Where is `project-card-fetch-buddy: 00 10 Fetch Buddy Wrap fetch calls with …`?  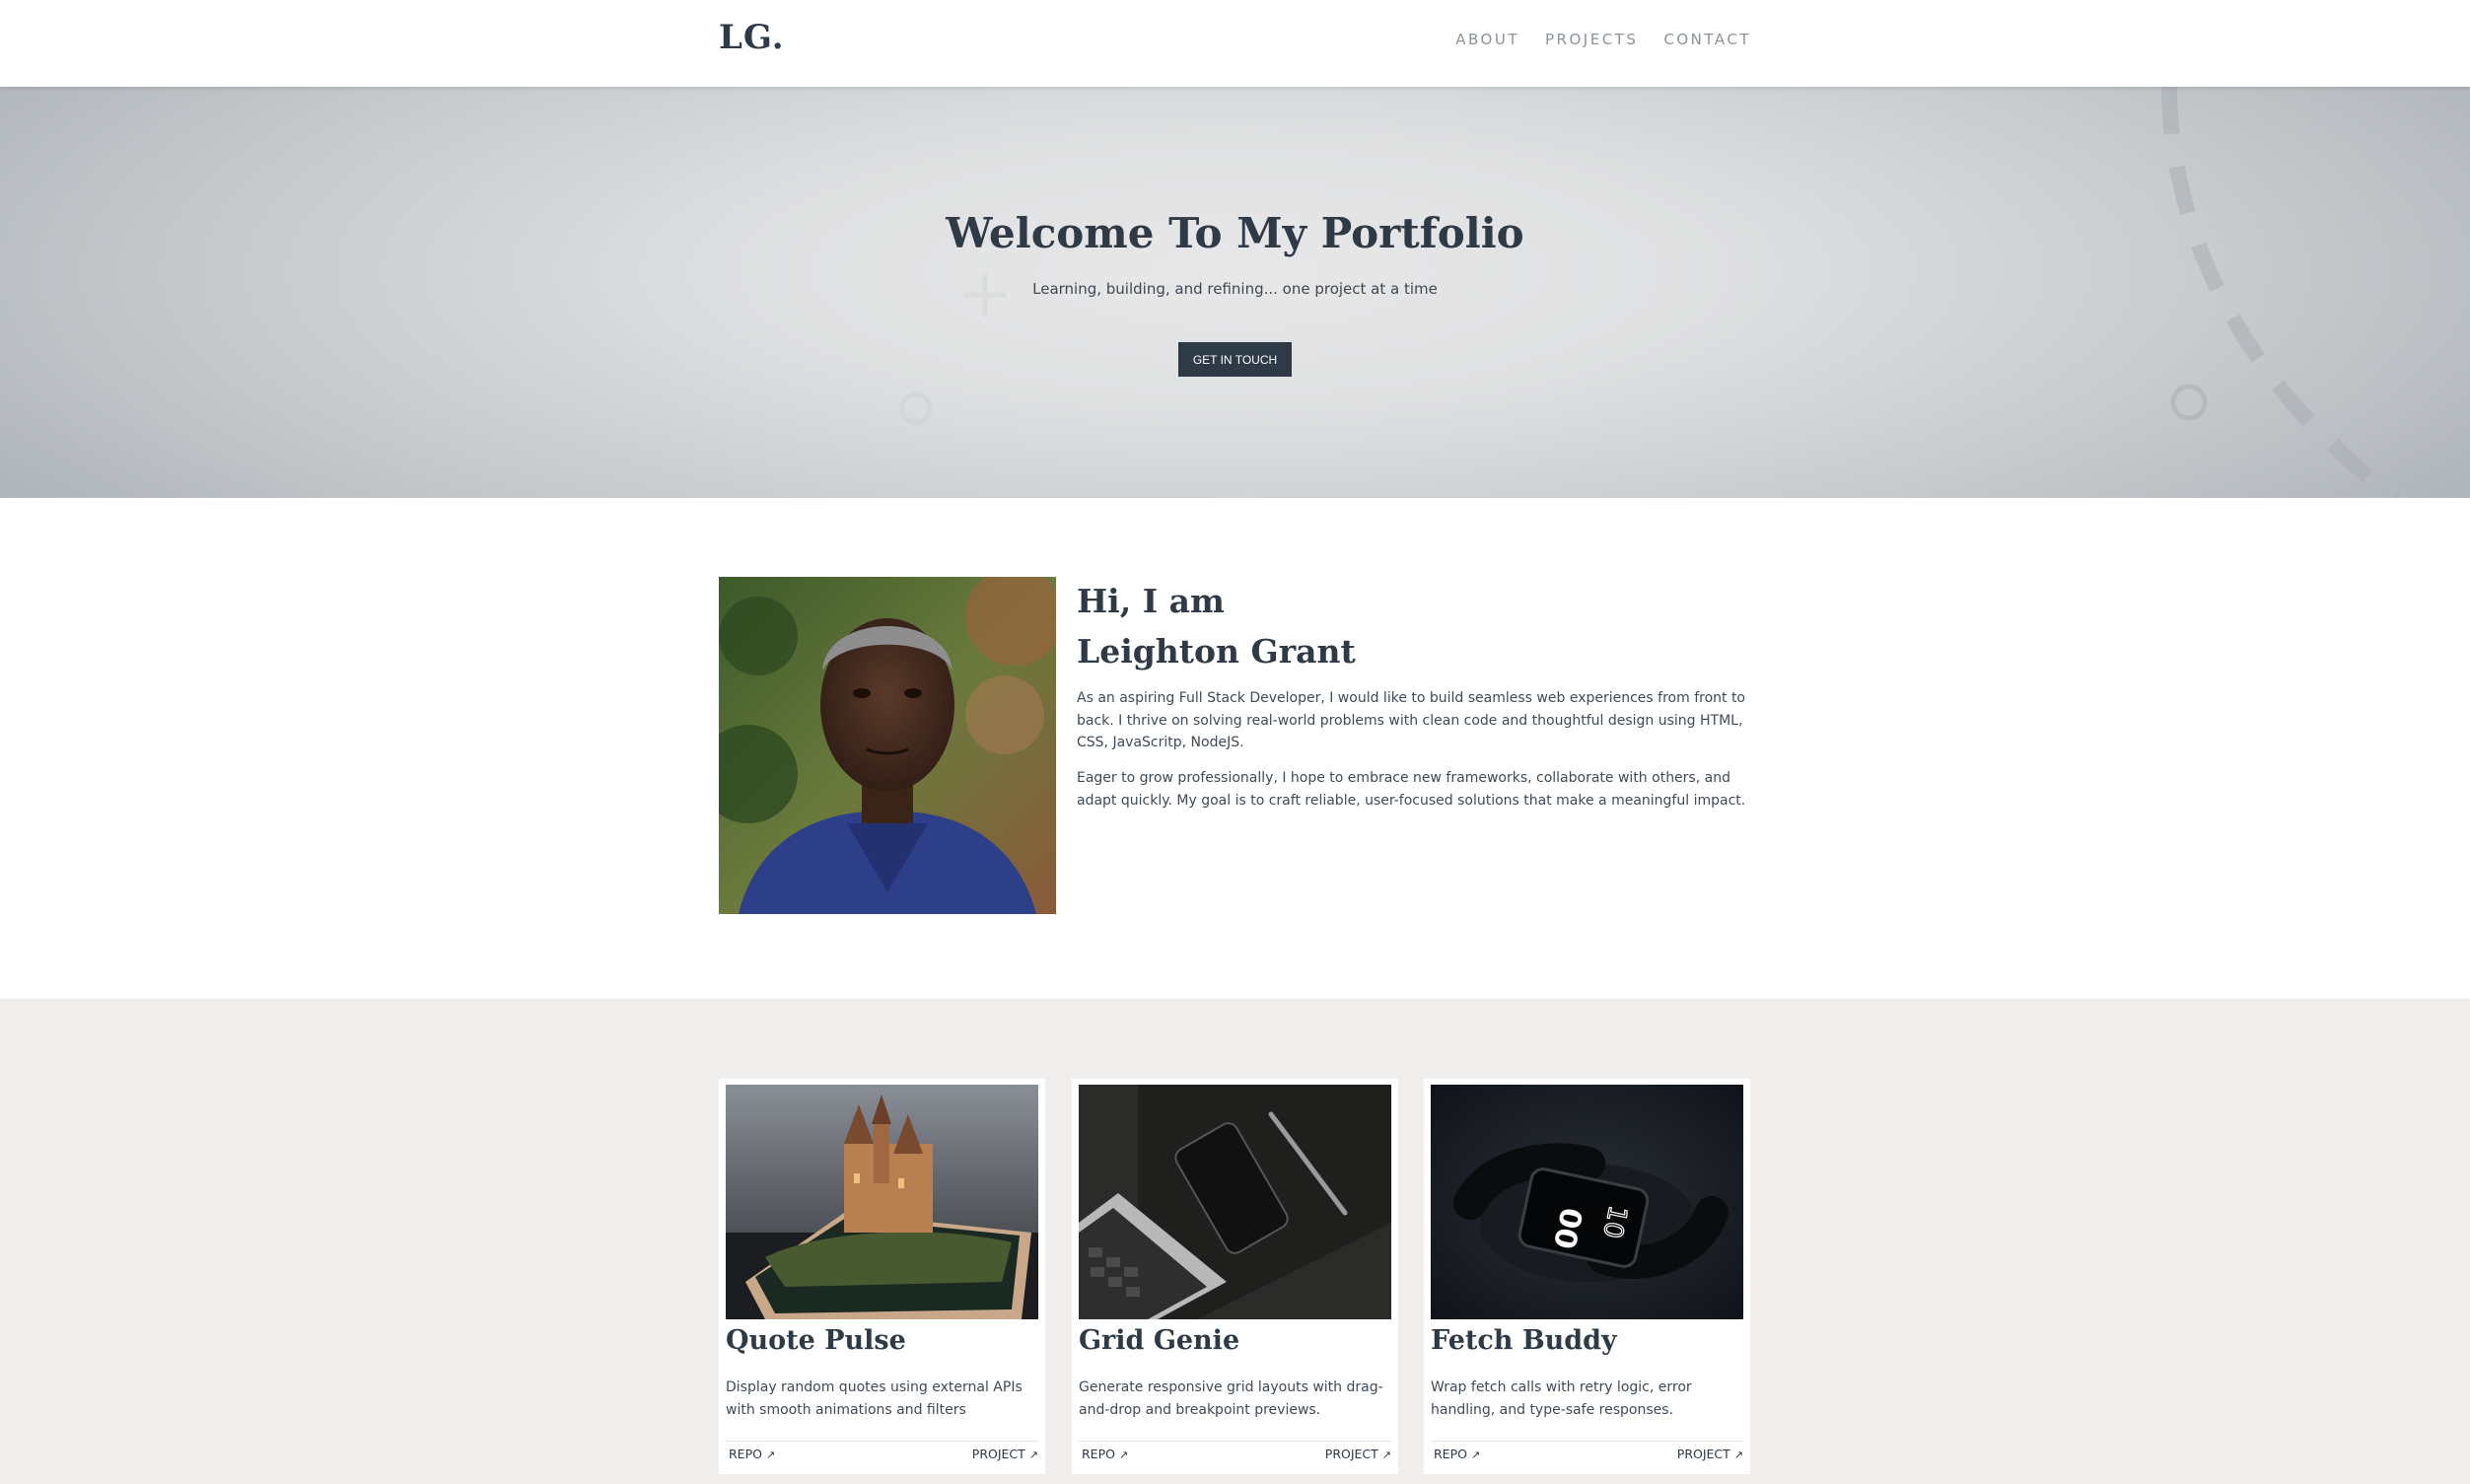
project-card-fetch-buddy: 00 10 Fetch Buddy Wrap fetch calls with … is located at coordinates (1587, 1276).